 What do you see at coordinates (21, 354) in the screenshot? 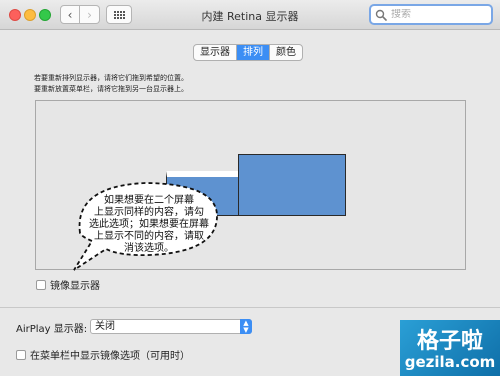
I see `menubar-mirroring-checkbox` at bounding box center [21, 354].